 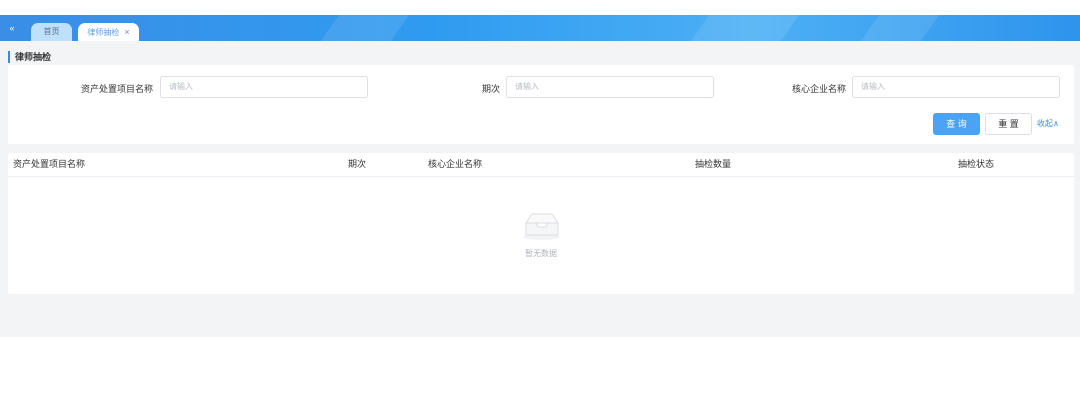 I want to click on empty-box-icon, so click(x=542, y=226).